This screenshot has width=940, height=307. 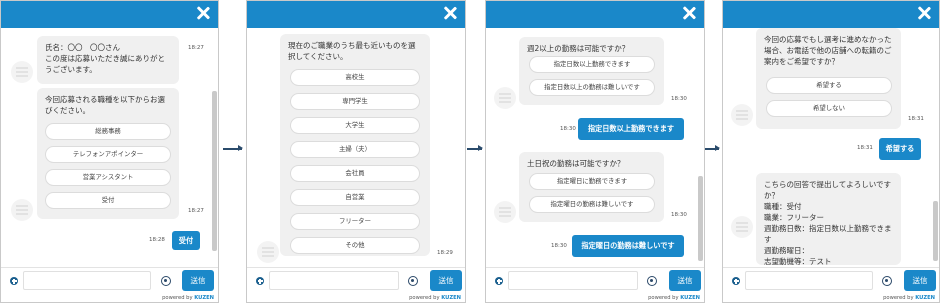 I want to click on bot-message-text: 週2以上の勤務は可能ですか？, so click(x=578, y=48).